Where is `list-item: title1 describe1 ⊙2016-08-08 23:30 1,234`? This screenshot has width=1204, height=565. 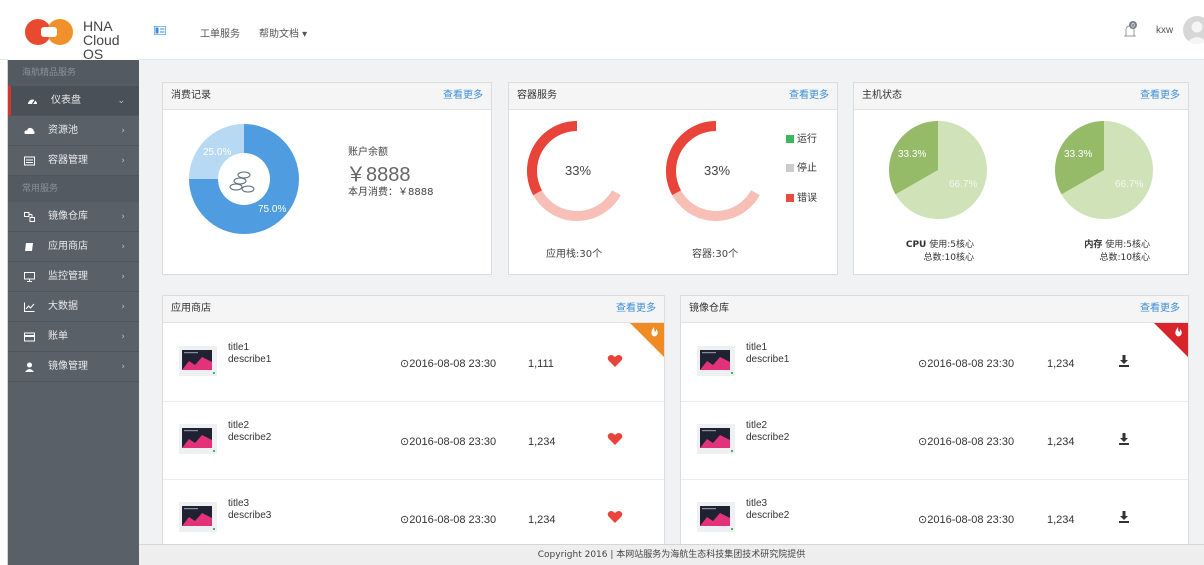 list-item: title1 describe1 ⊙2016-08-08 23:30 1,234 is located at coordinates (934, 363).